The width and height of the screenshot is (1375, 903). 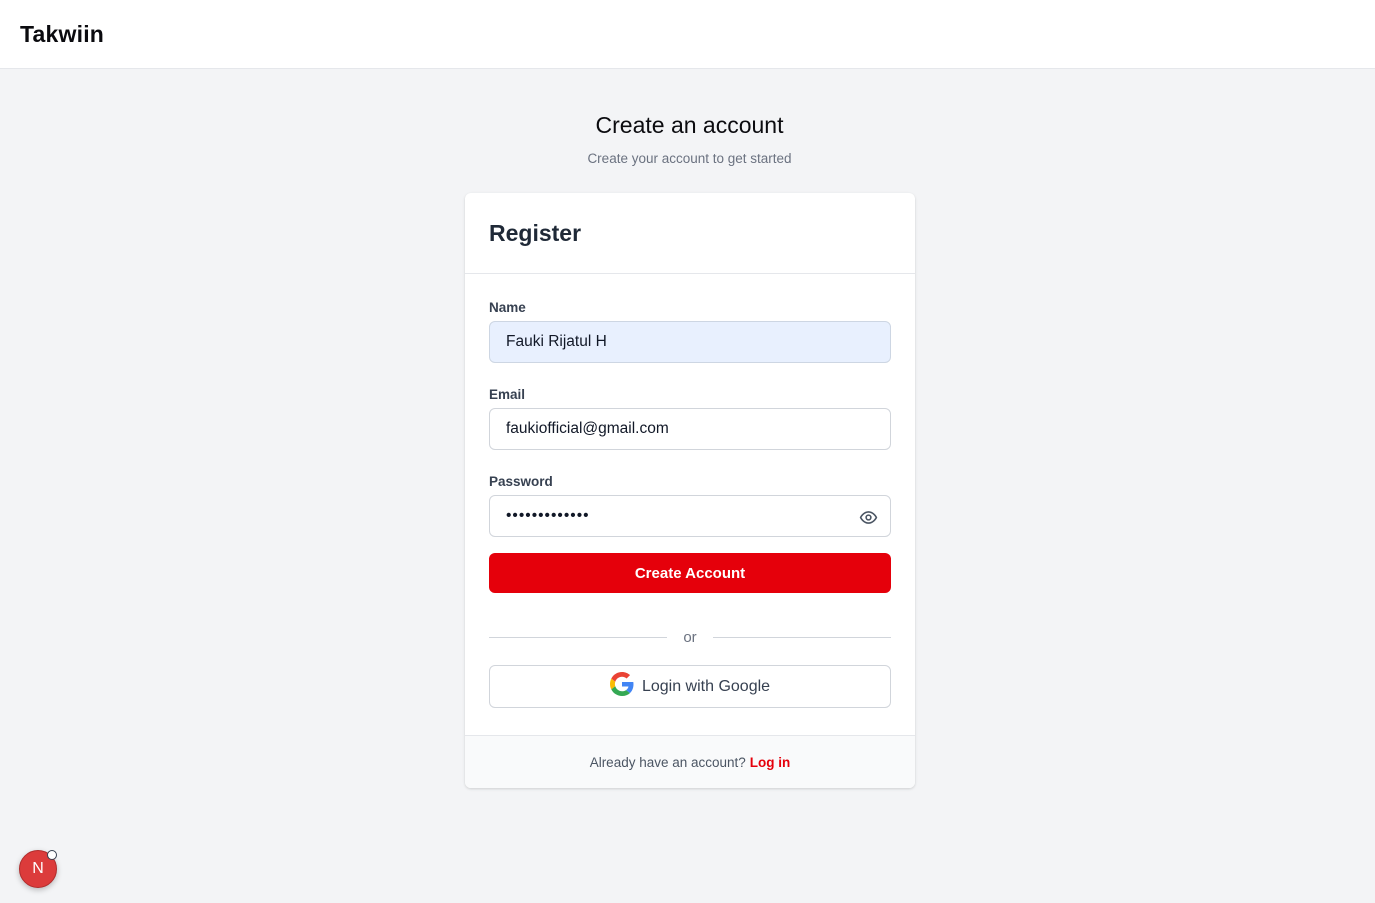 What do you see at coordinates (690, 573) in the screenshot?
I see `create-account-button: Create Account` at bounding box center [690, 573].